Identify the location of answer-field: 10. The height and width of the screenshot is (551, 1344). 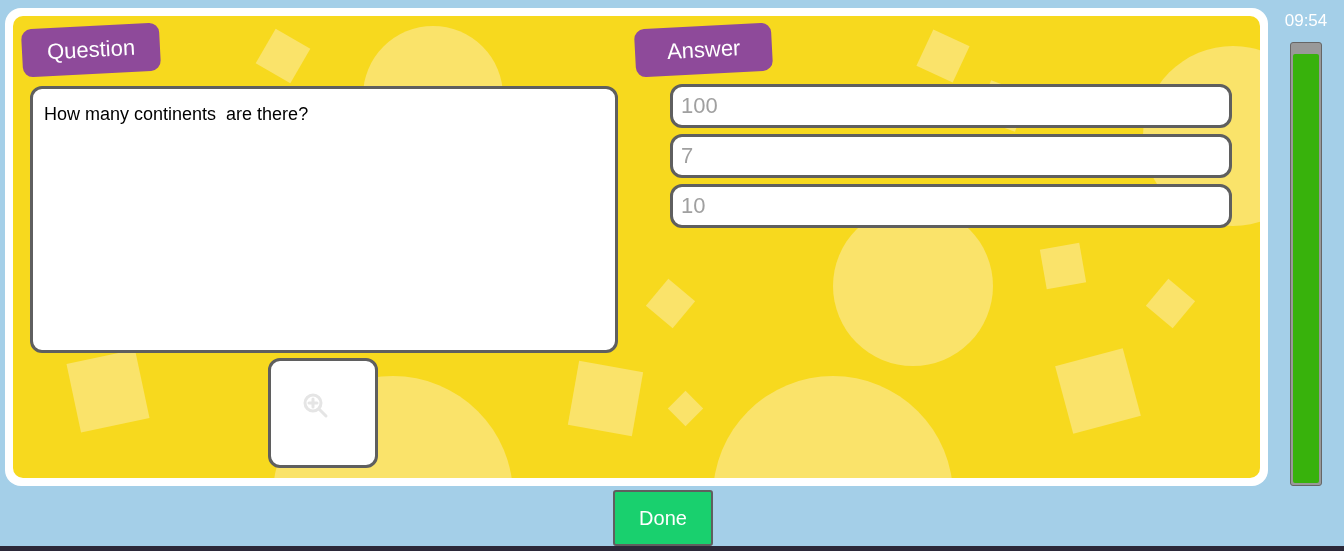
(951, 206).